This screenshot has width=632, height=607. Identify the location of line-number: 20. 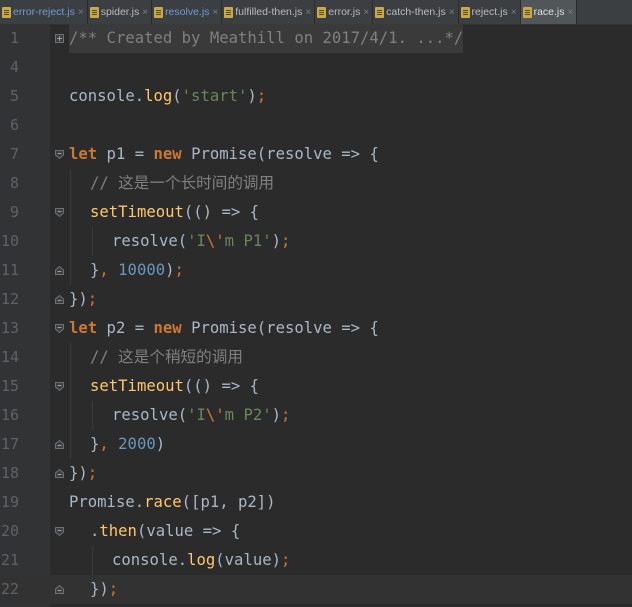
(9, 531).